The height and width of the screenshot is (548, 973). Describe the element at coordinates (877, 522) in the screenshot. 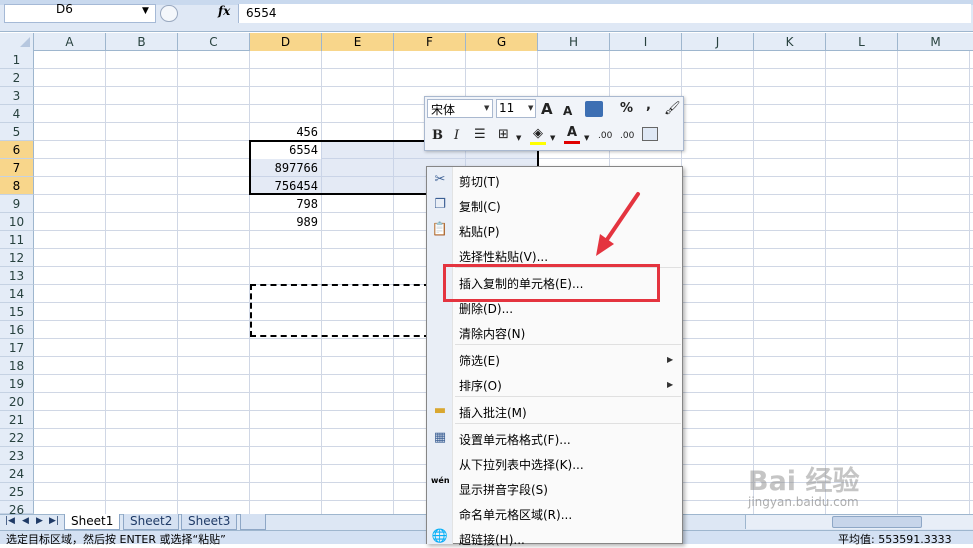

I see `horizontal-scroll-thumb` at that location.